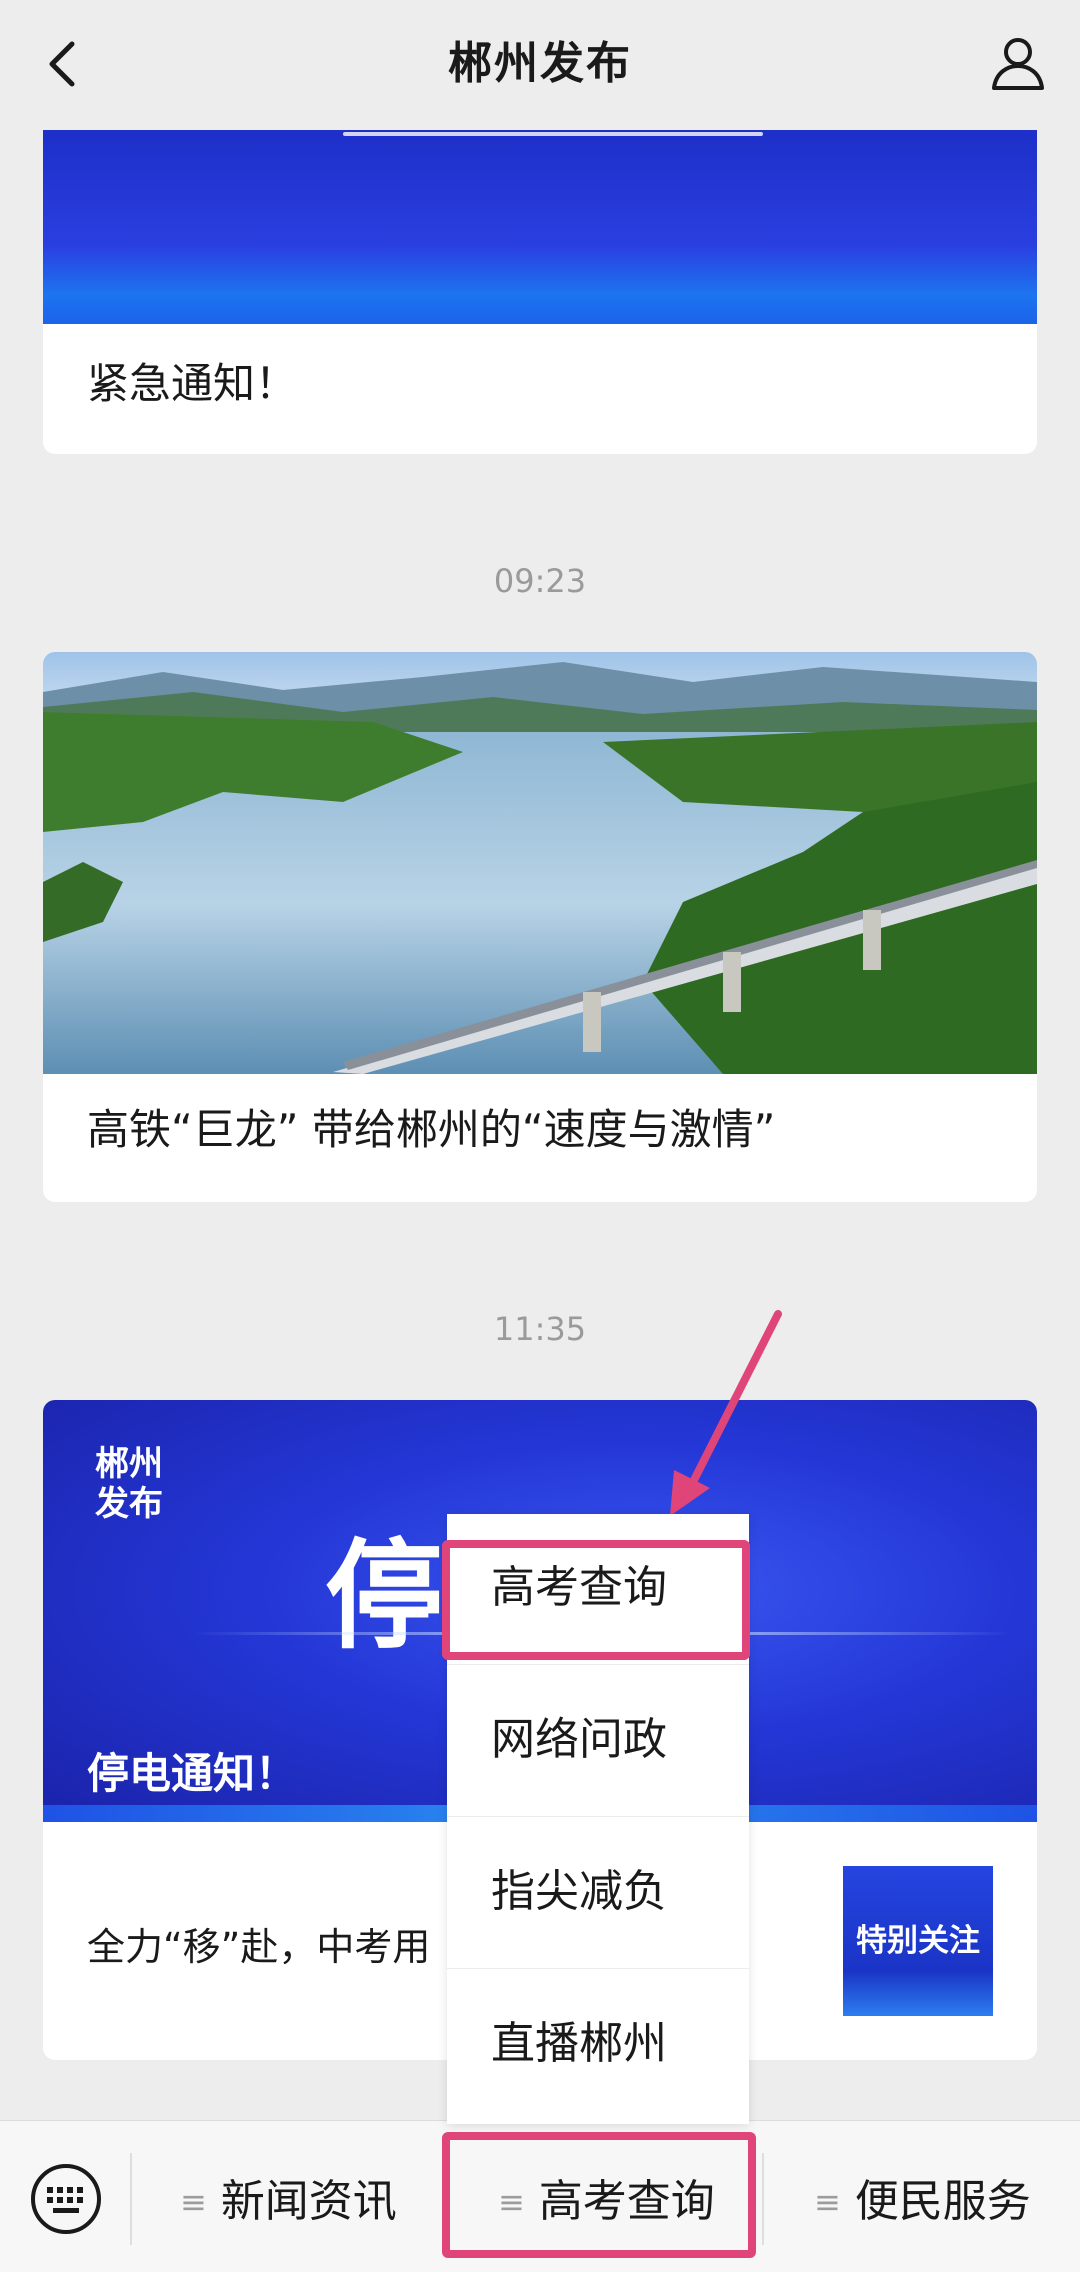 This screenshot has width=1080, height=2272. I want to click on banner-glow, so click(553, 134).